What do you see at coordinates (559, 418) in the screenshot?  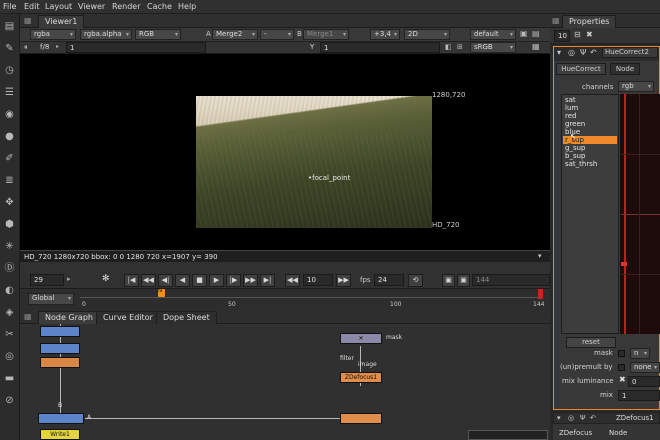 I see `collapse-icon: ▾` at bounding box center [559, 418].